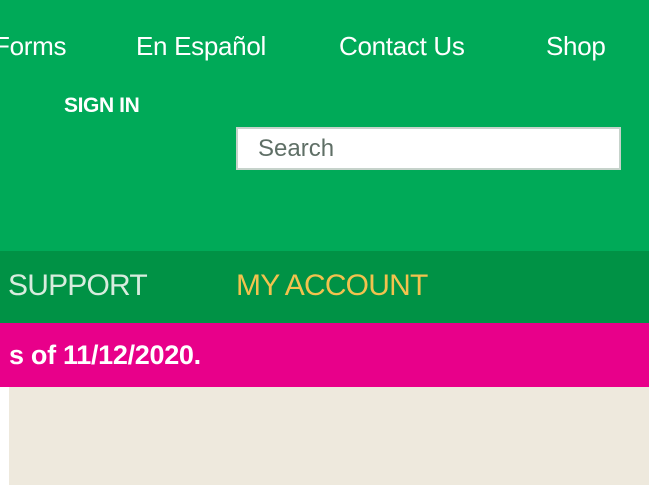  I want to click on search-input, so click(428, 148).